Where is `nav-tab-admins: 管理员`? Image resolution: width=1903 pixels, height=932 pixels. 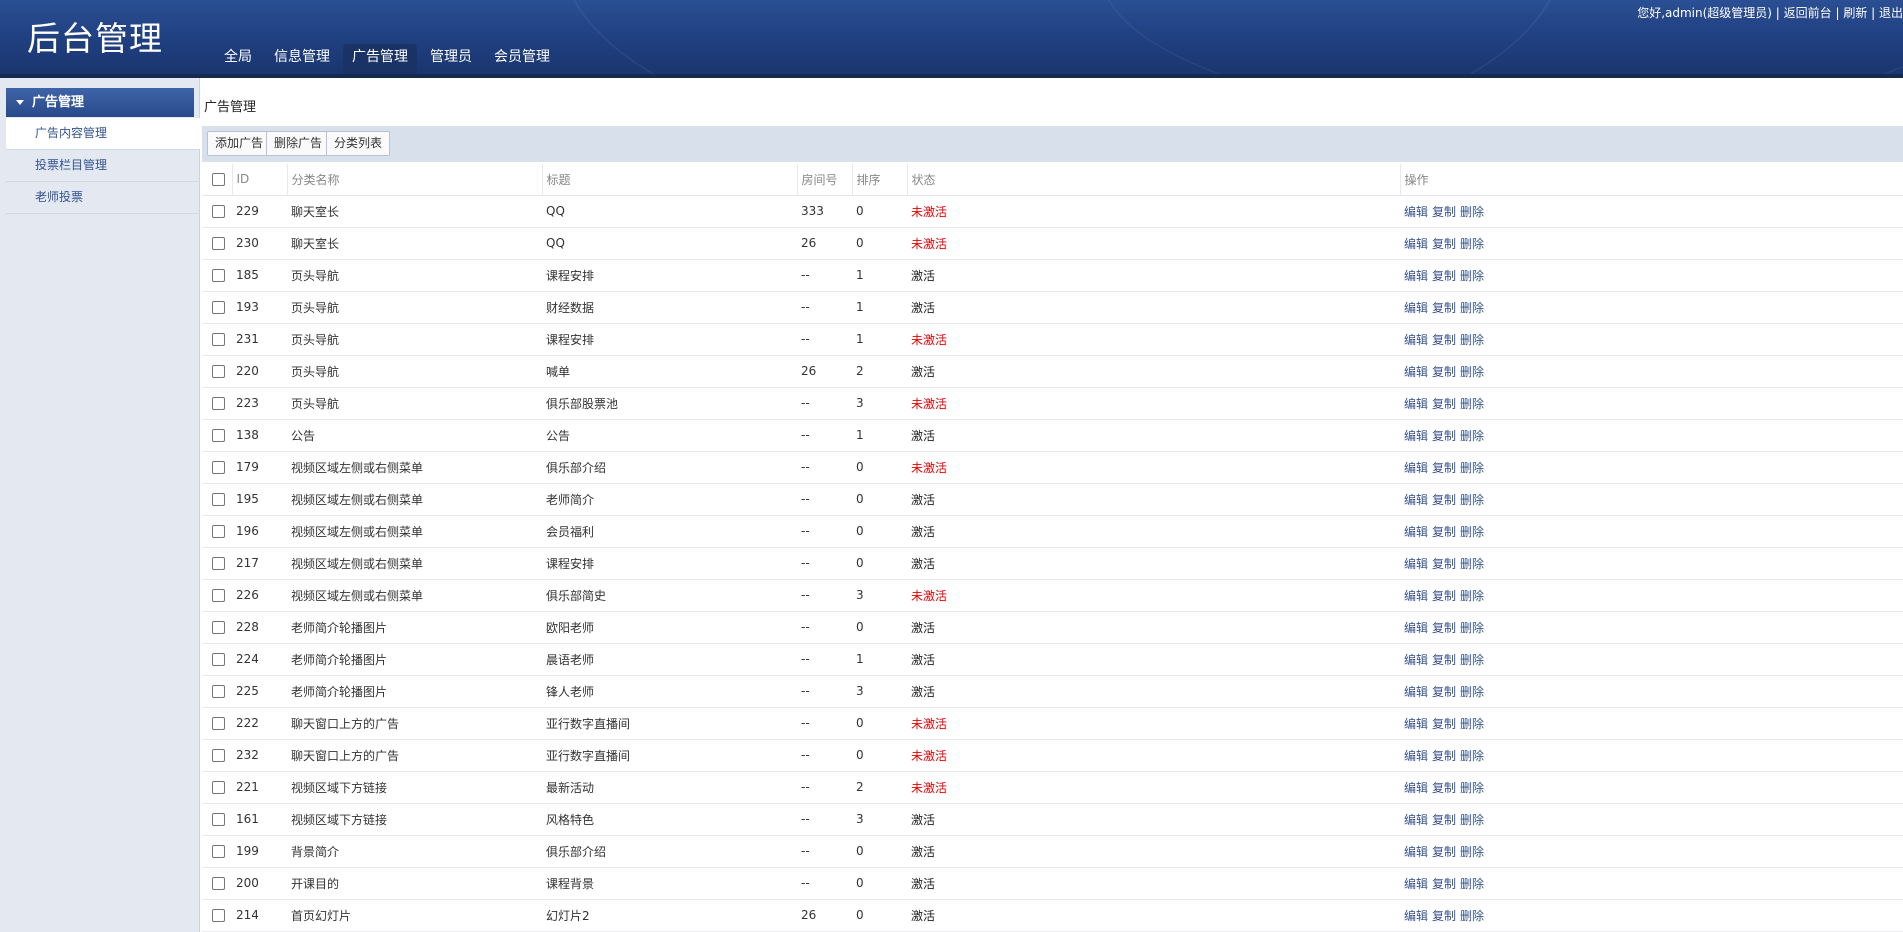
nav-tab-admins: 管理员 is located at coordinates (451, 59).